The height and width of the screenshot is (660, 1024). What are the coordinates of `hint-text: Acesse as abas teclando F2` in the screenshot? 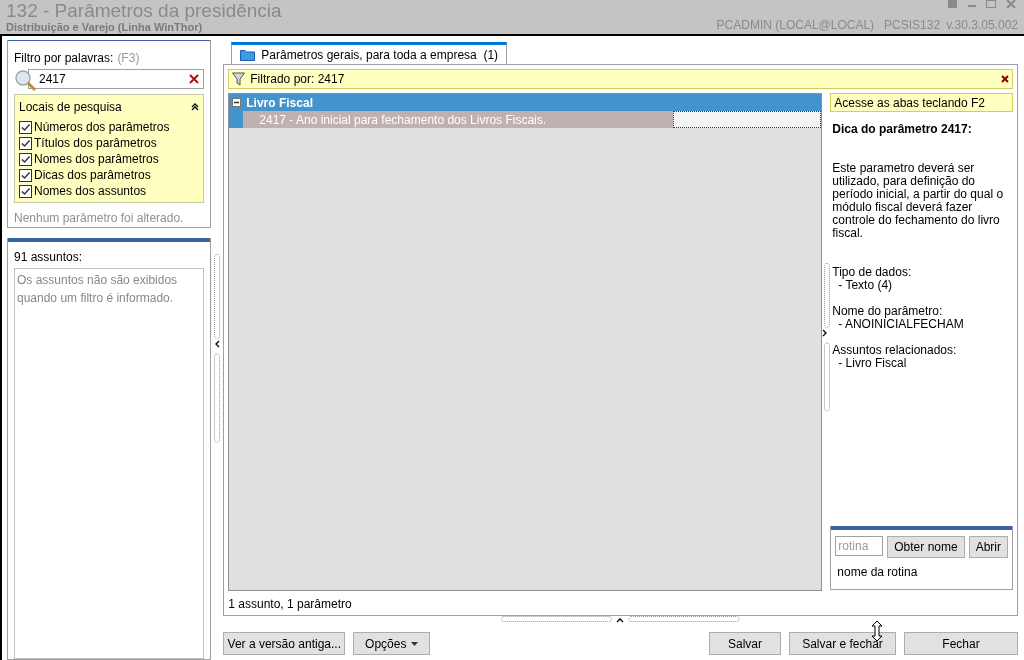 It's located at (910, 103).